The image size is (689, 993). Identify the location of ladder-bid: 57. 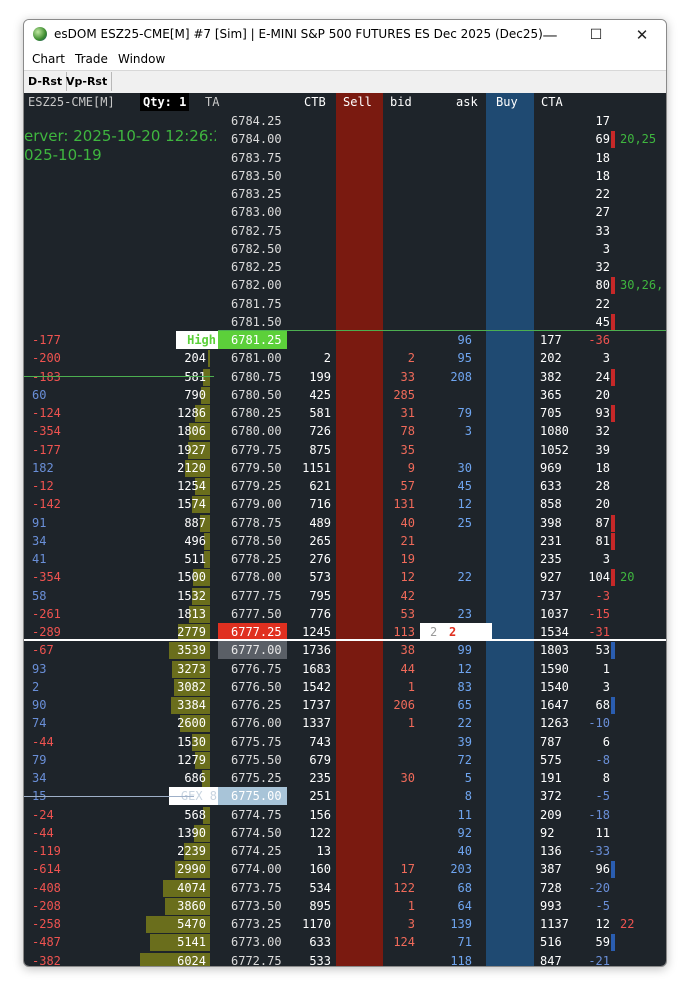
(400, 486).